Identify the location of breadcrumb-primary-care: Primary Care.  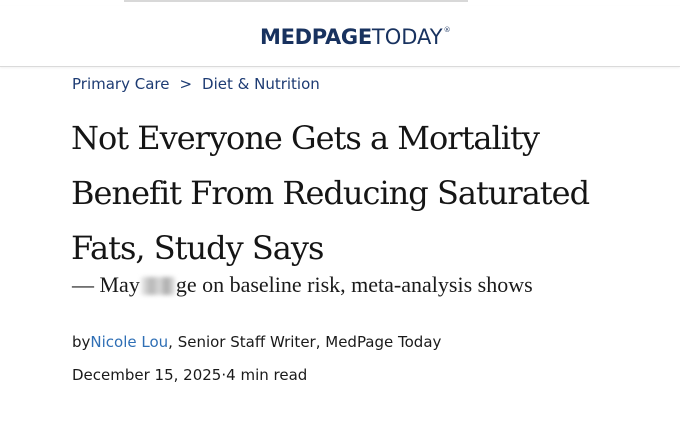
(120, 84).